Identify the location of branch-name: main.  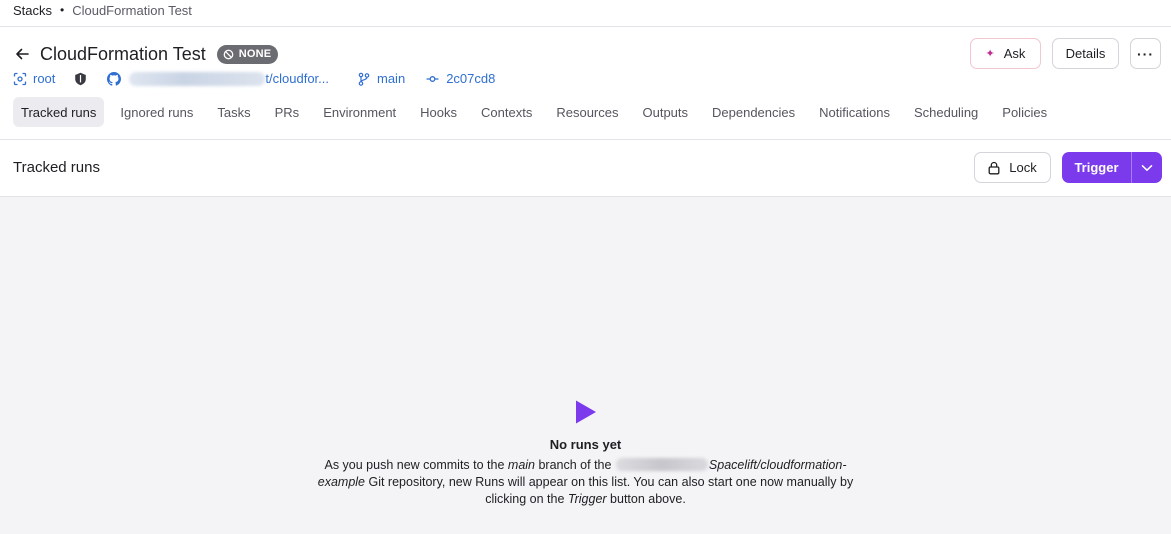
(391, 78).